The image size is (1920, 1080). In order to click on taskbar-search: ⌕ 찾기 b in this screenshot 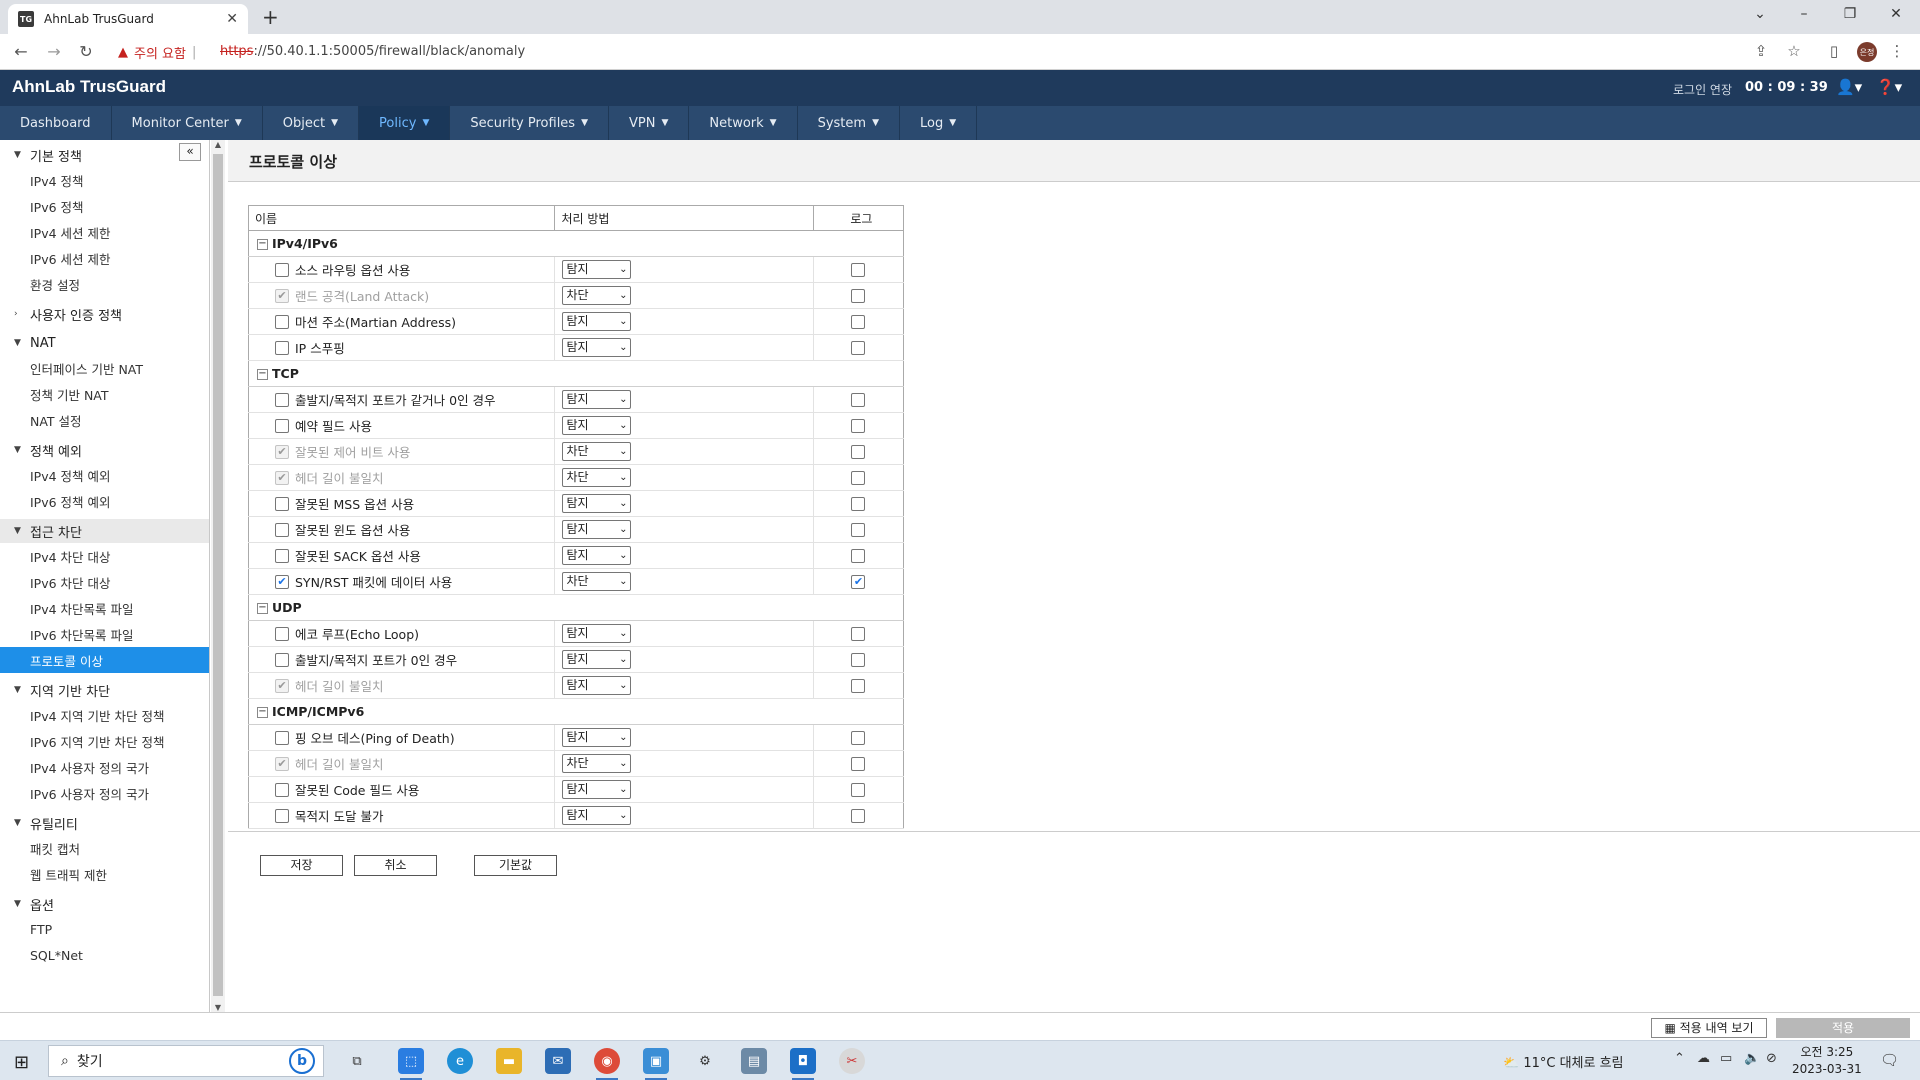, I will do `click(186, 1061)`.